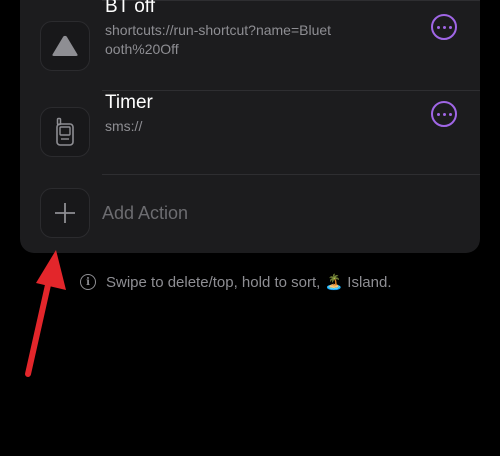 This screenshot has height=456, width=500. I want to click on action-title: BT off, so click(130, 8).